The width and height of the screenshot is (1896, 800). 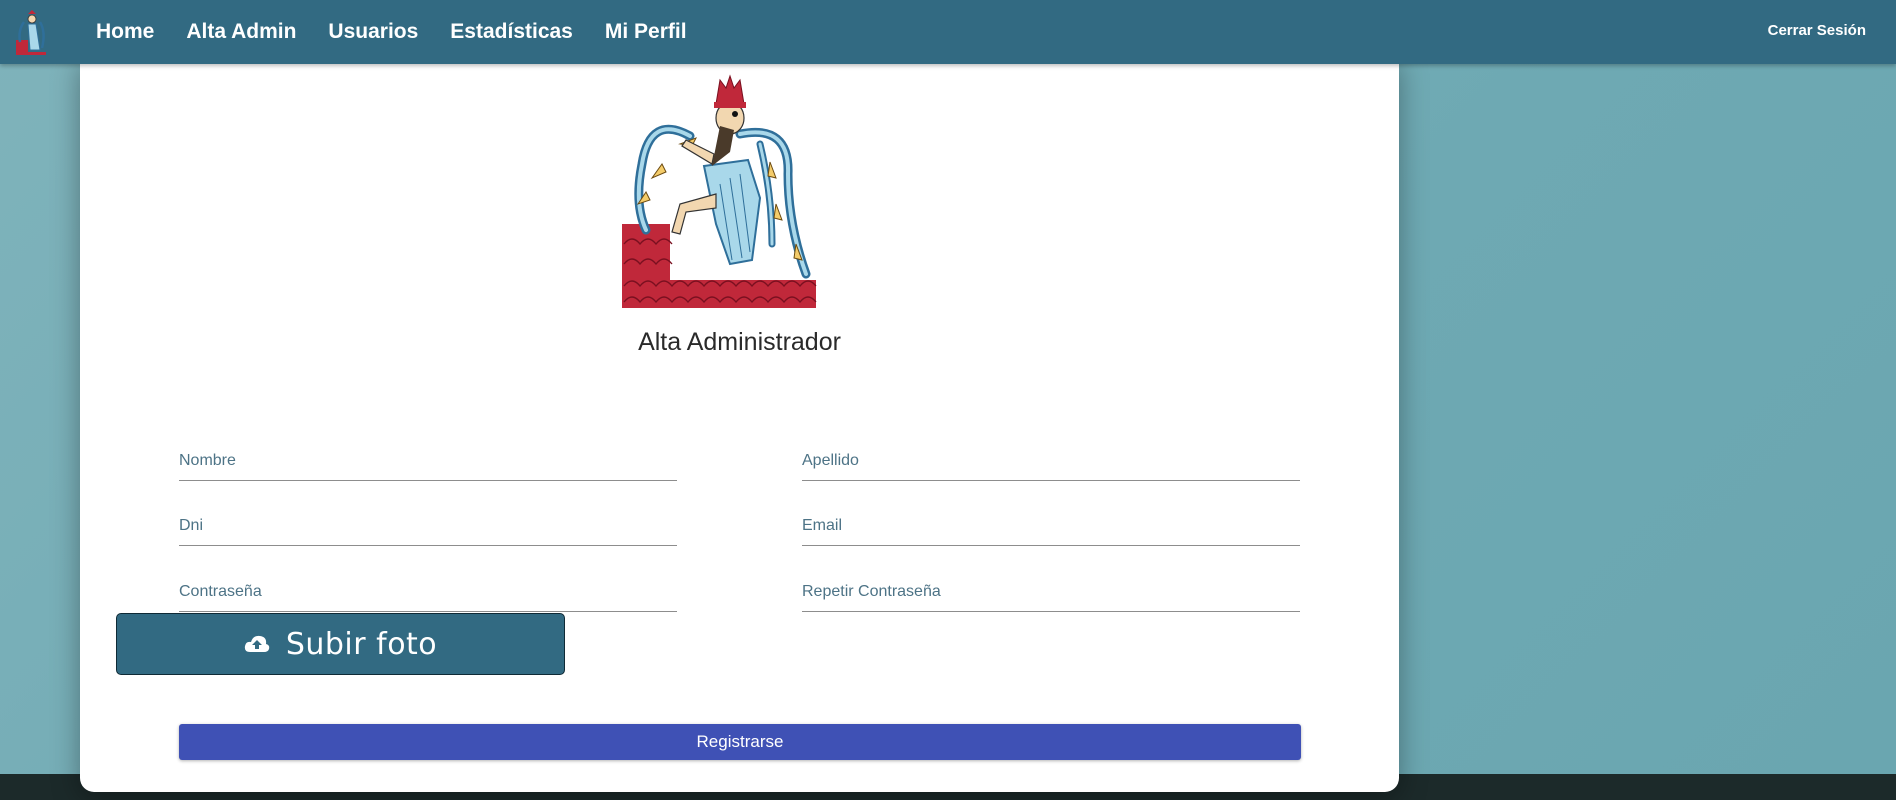 I want to click on apellido-input, so click(x=1051, y=461).